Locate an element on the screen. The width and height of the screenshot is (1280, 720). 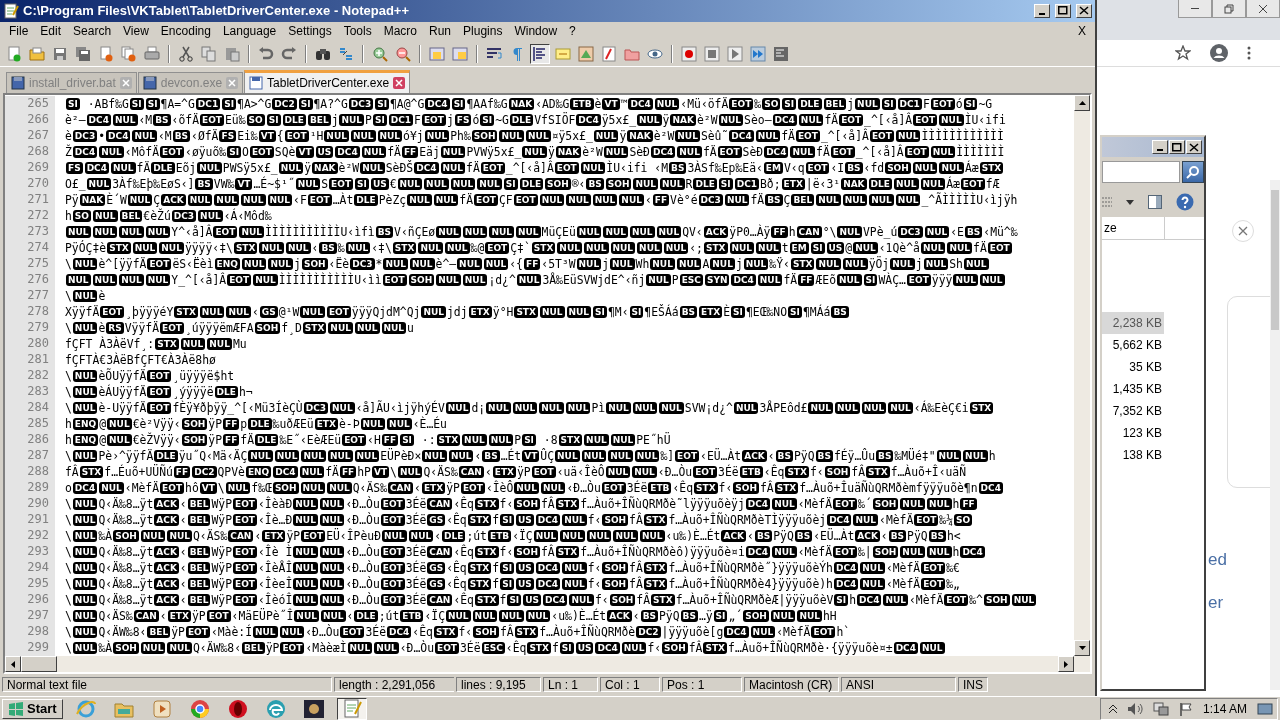
copy-button is located at coordinates (209, 53).